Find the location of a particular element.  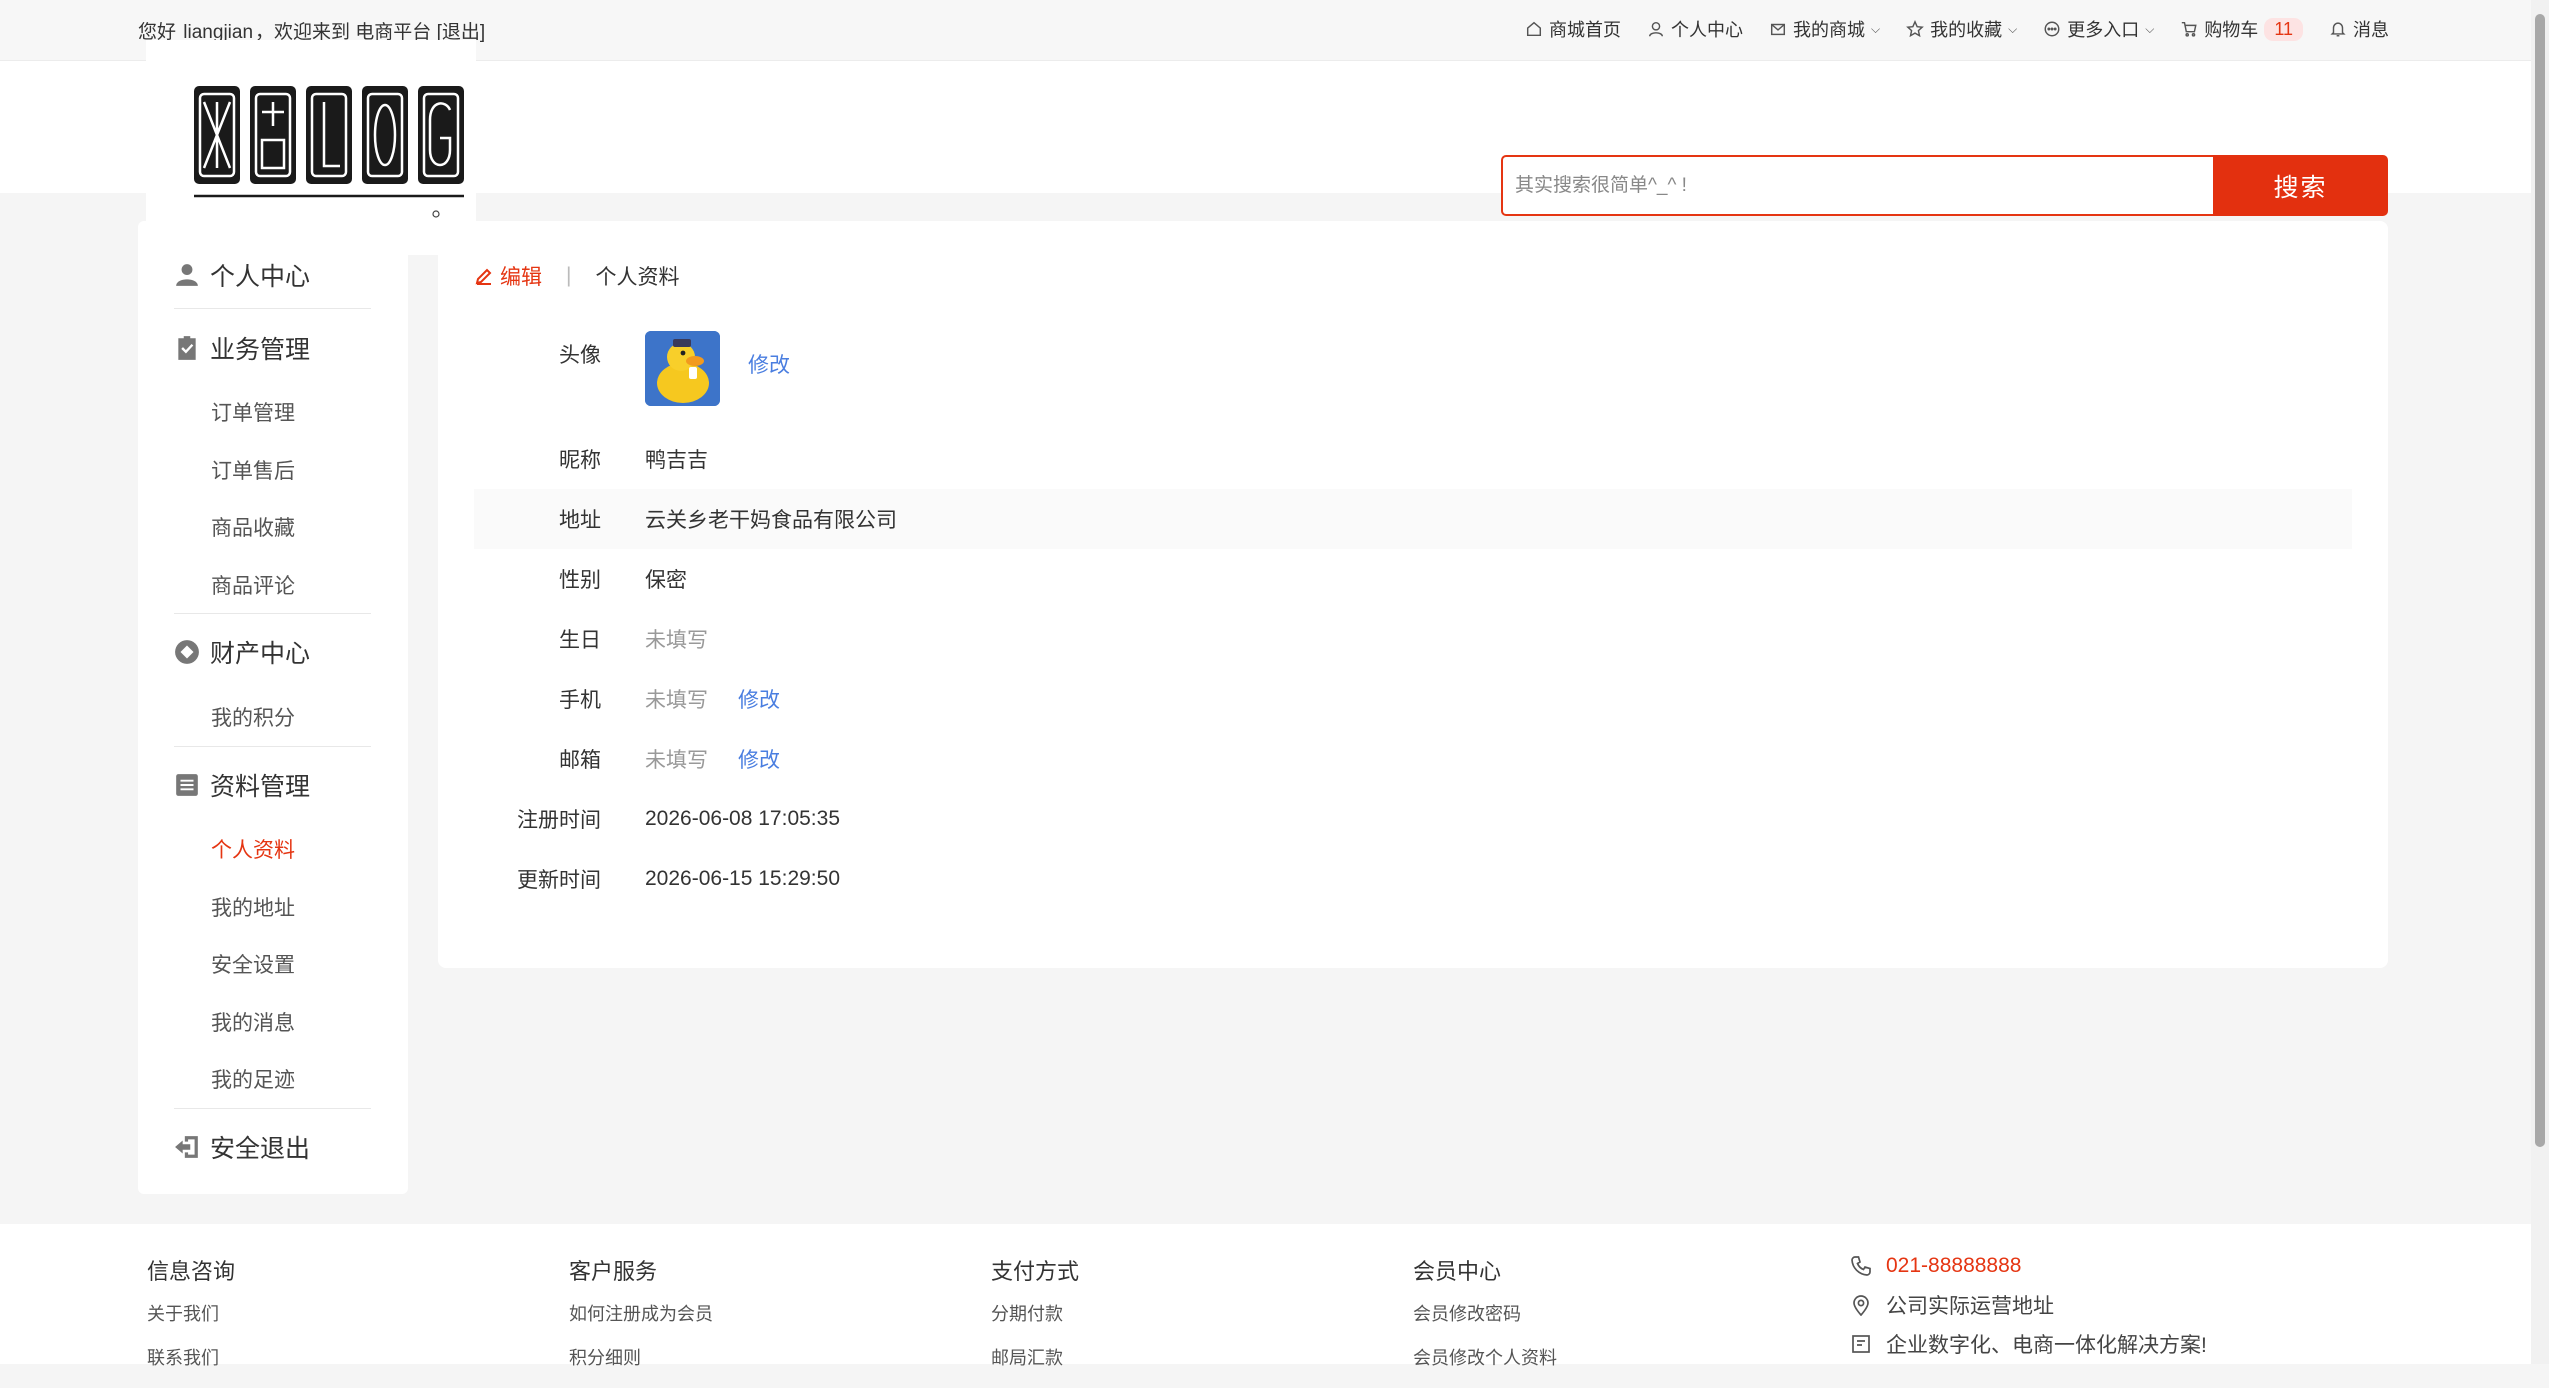

nav-messages: 消息 is located at coordinates (2359, 29).